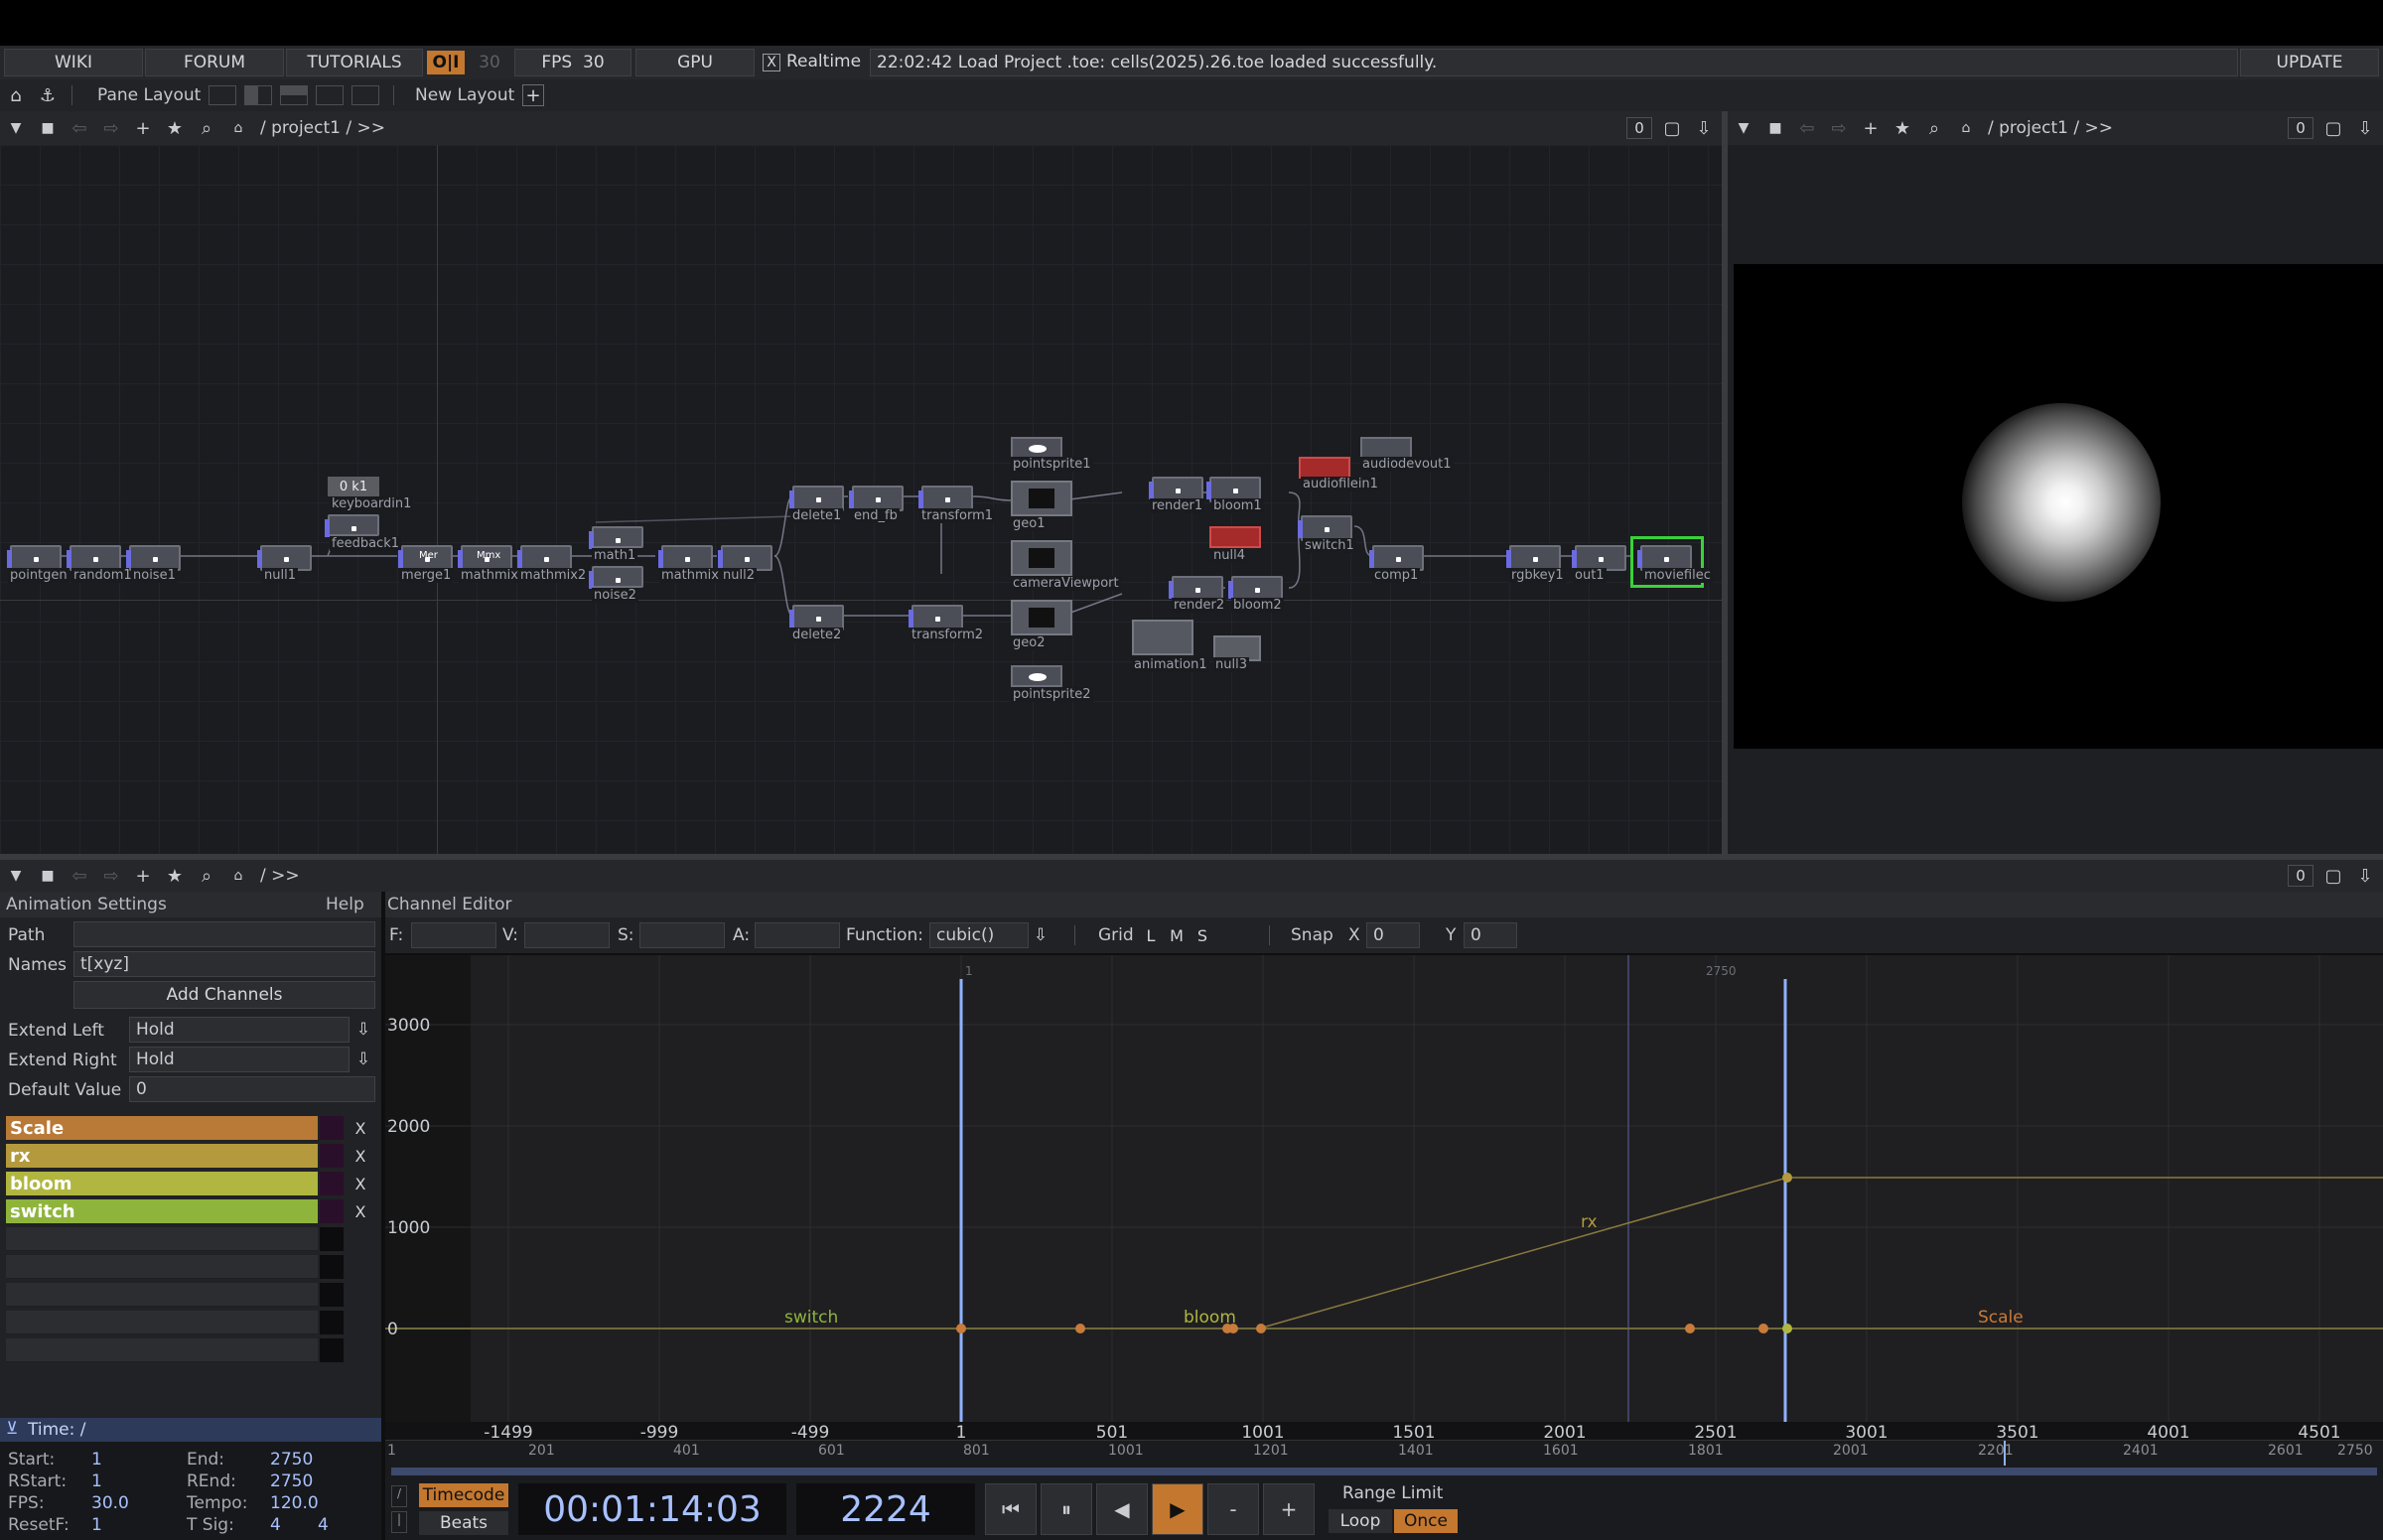 The width and height of the screenshot is (2383, 1540). Describe the element at coordinates (206, 128) in the screenshot. I see `search-icon: ⌕` at that location.